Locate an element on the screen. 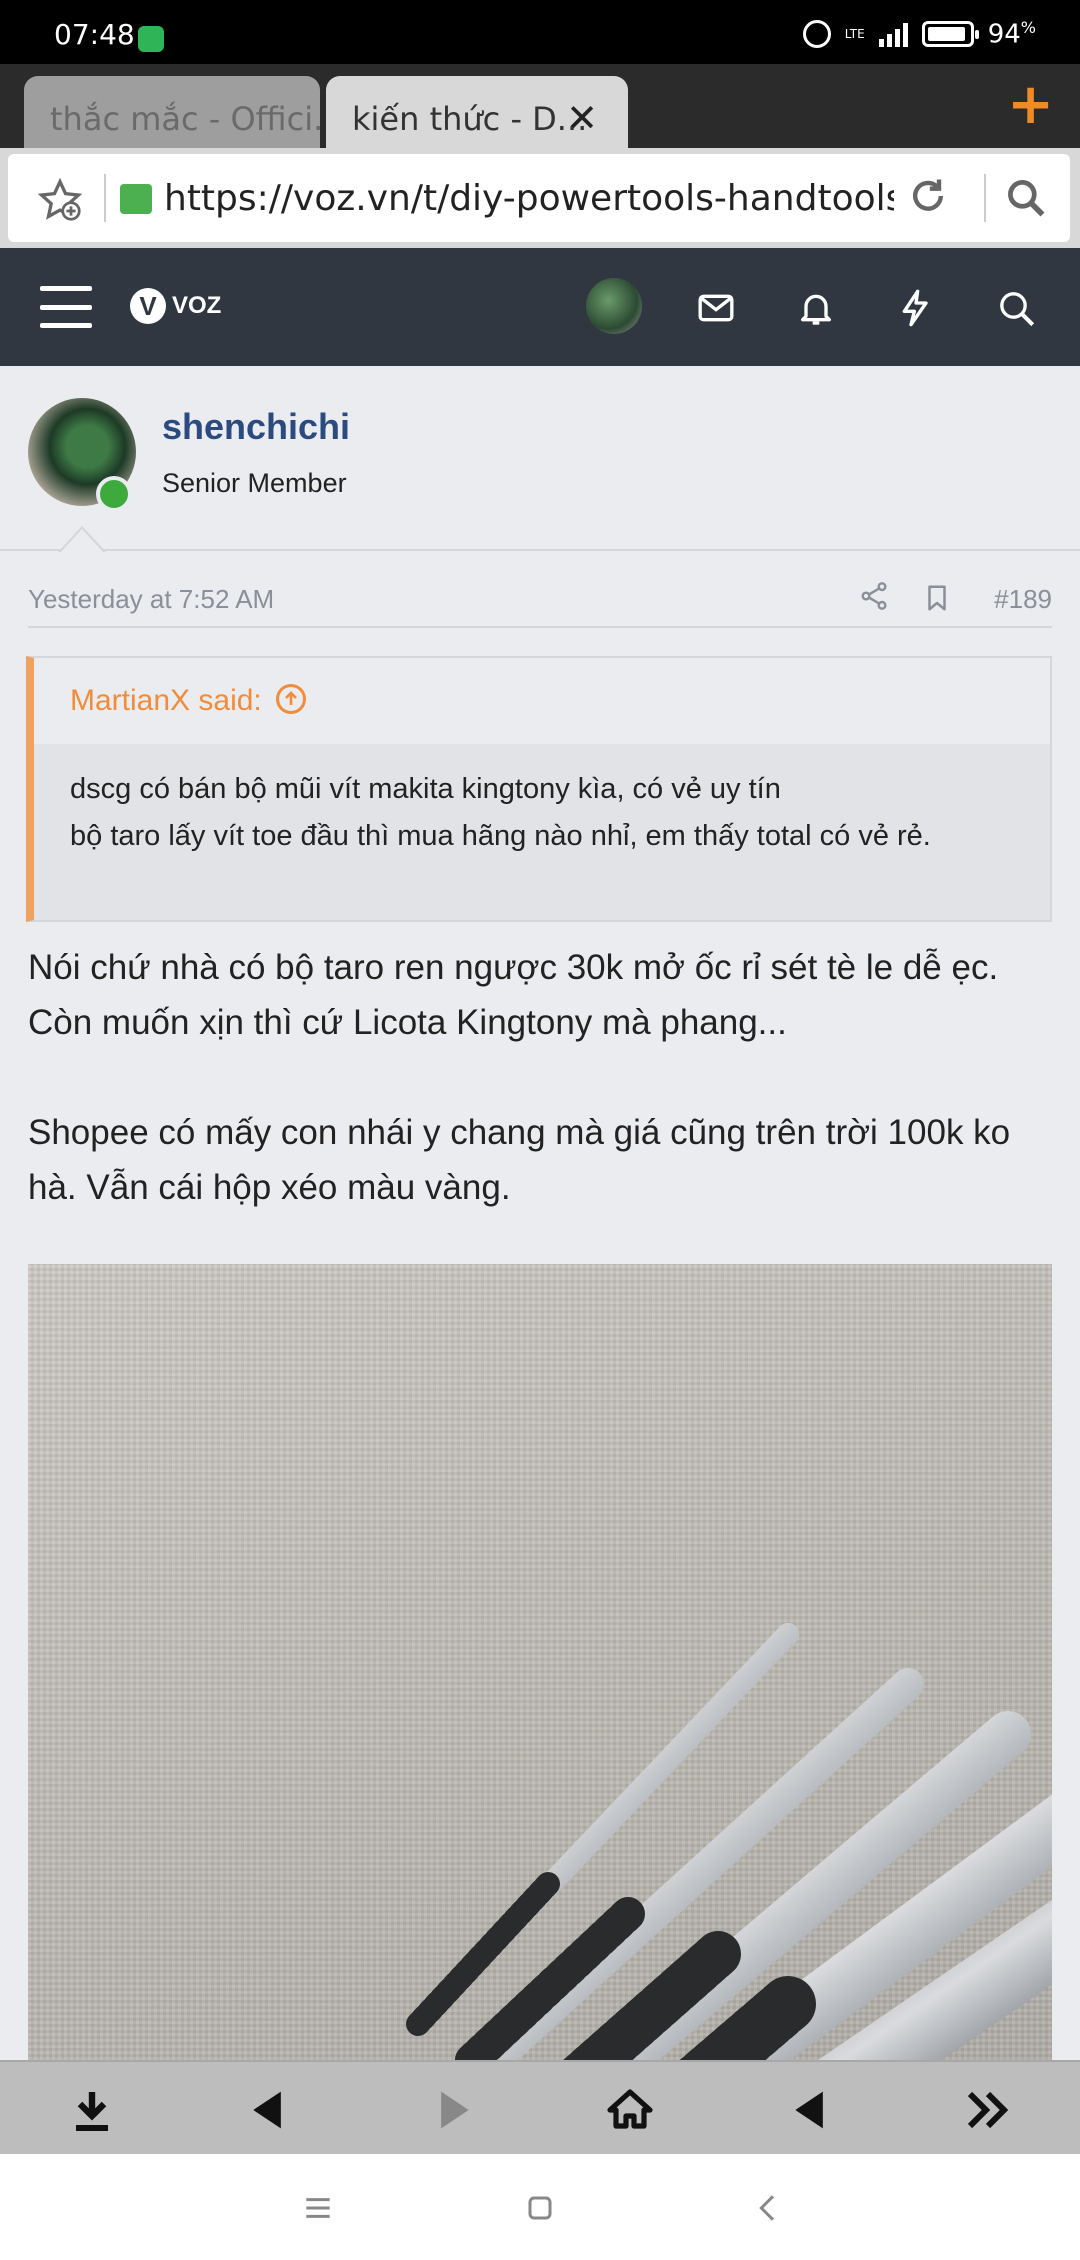  voz-logo-icon: V is located at coordinates (148, 306).